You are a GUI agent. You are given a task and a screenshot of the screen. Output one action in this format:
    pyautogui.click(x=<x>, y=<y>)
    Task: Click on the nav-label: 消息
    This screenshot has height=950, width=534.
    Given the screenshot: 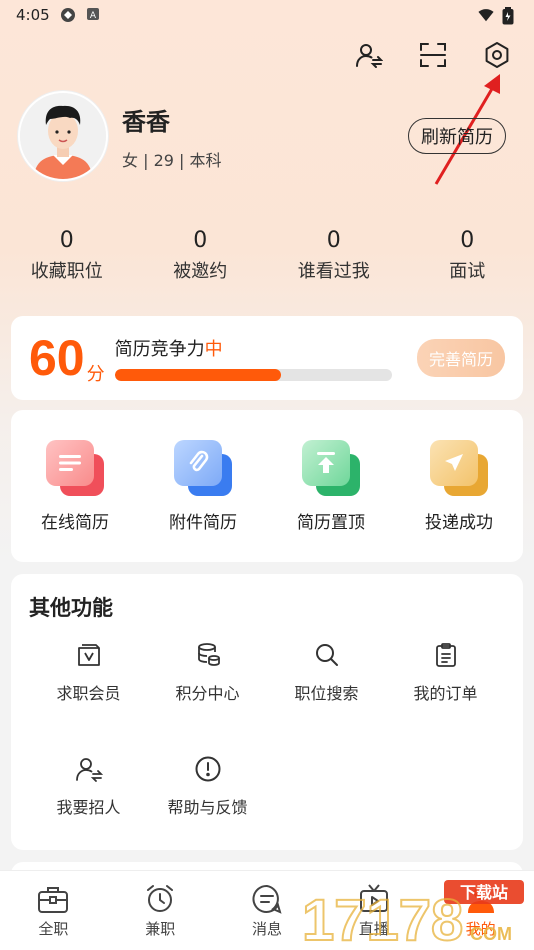 What is the action you would take?
    pyautogui.click(x=266, y=929)
    